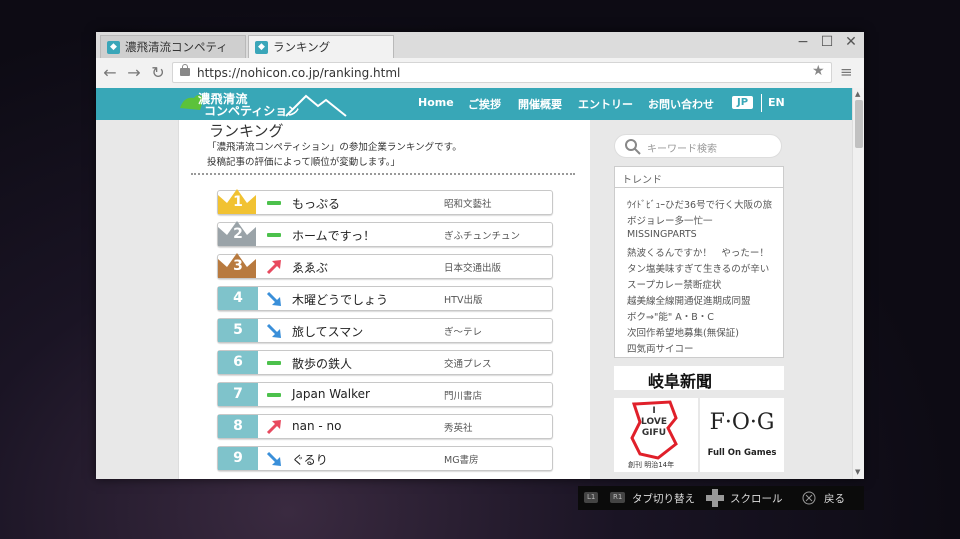  Describe the element at coordinates (674, 284) in the screenshot. I see `trend-item: スープカレー禁断症状` at that location.